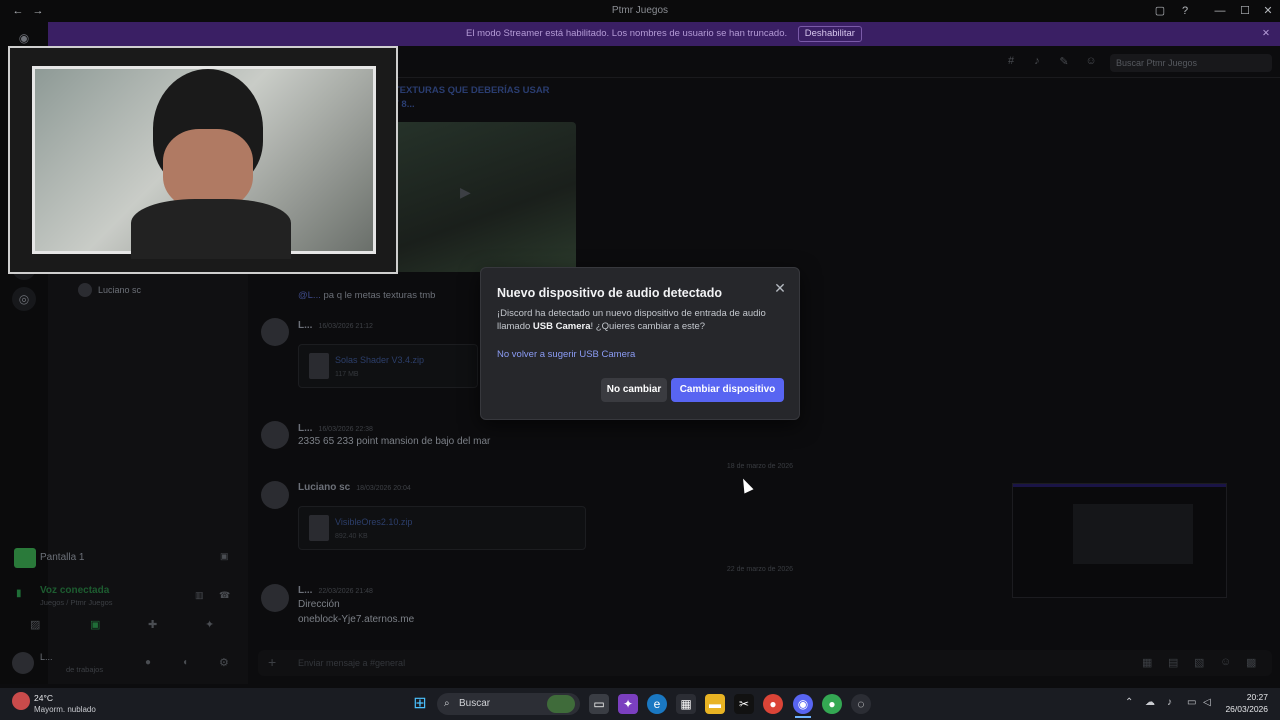  What do you see at coordinates (657, 704) in the screenshot?
I see `edge-icon: e` at bounding box center [657, 704].